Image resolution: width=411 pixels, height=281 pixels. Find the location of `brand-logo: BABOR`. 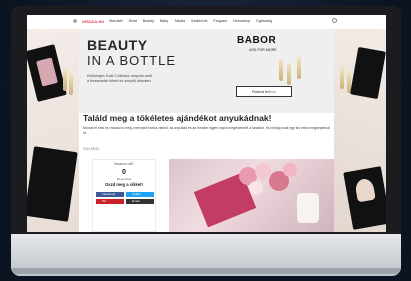

brand-logo: BABOR is located at coordinates (257, 40).